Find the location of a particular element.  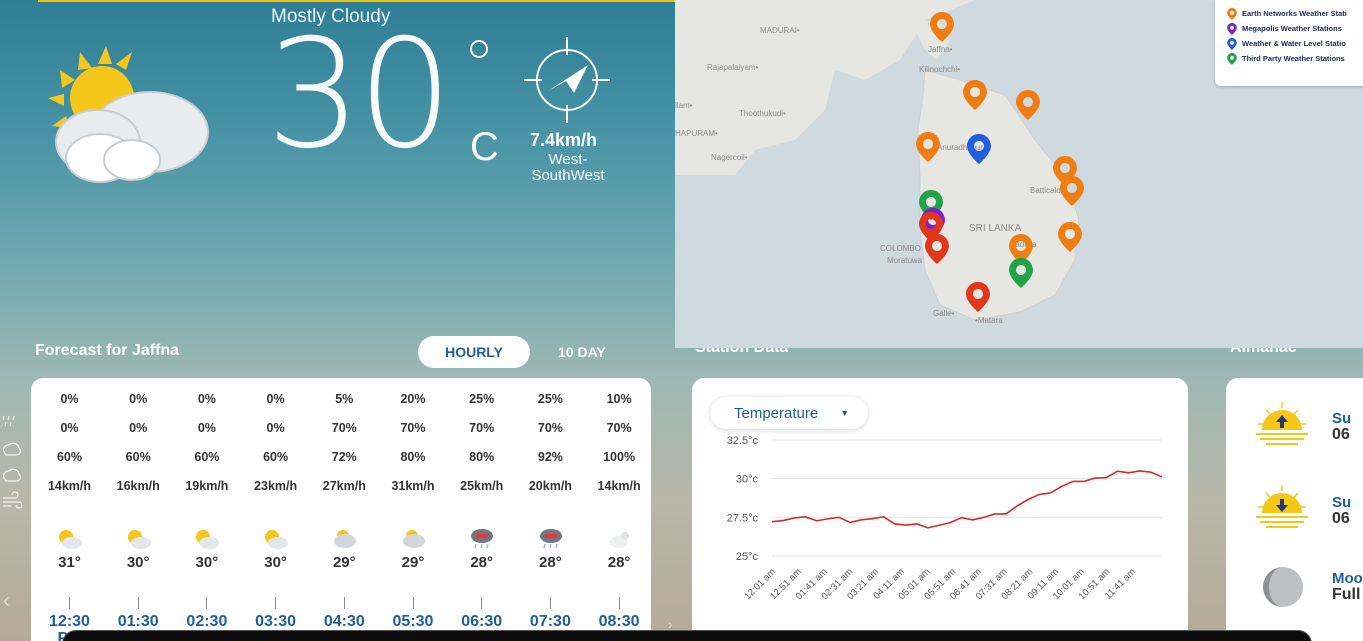

forecast-column: 0%0%60%14km/h31°12:30PM is located at coordinates (69, 509).